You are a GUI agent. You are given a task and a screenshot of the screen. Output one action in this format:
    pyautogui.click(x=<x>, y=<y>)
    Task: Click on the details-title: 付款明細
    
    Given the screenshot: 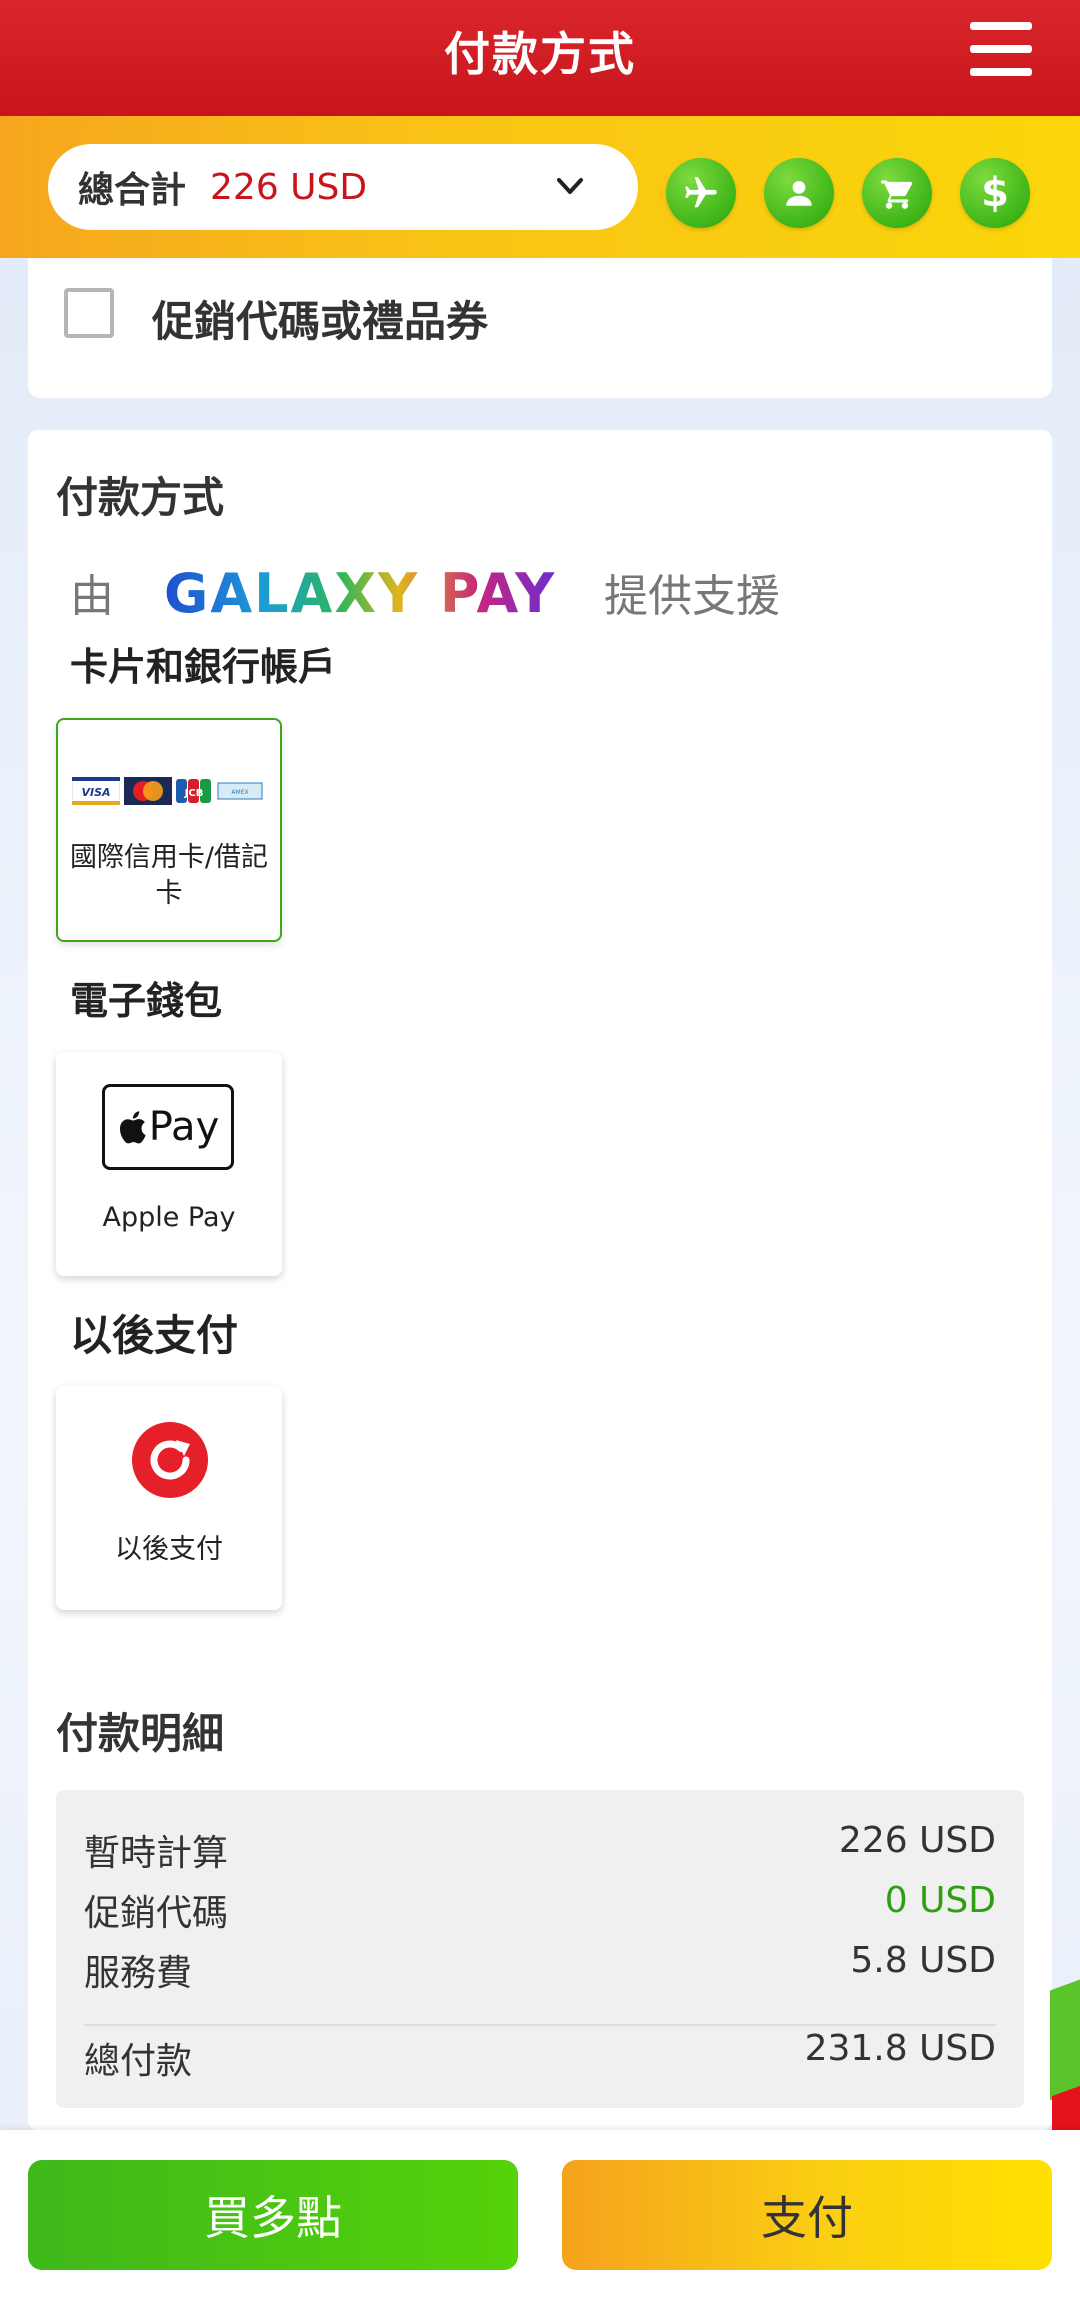 What is the action you would take?
    pyautogui.click(x=140, y=1733)
    